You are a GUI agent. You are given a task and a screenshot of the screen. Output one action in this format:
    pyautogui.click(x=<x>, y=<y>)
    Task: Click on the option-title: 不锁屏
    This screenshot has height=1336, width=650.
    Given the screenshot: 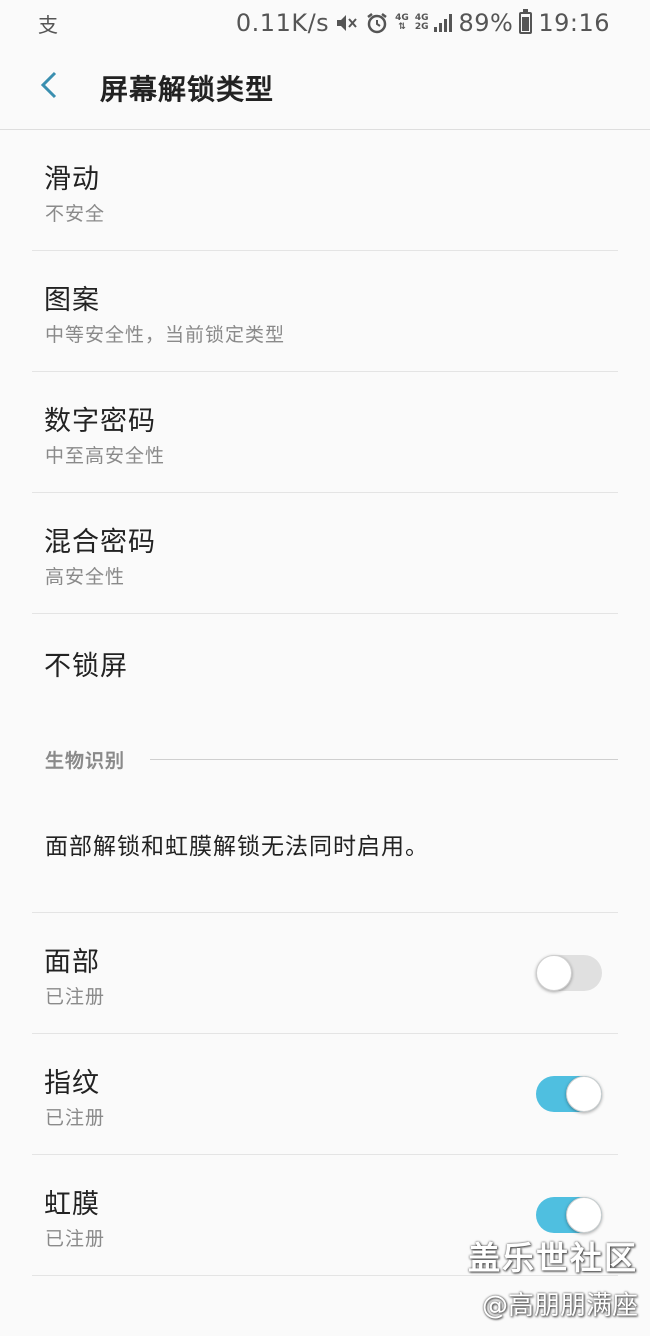 What is the action you would take?
    pyautogui.click(x=86, y=666)
    